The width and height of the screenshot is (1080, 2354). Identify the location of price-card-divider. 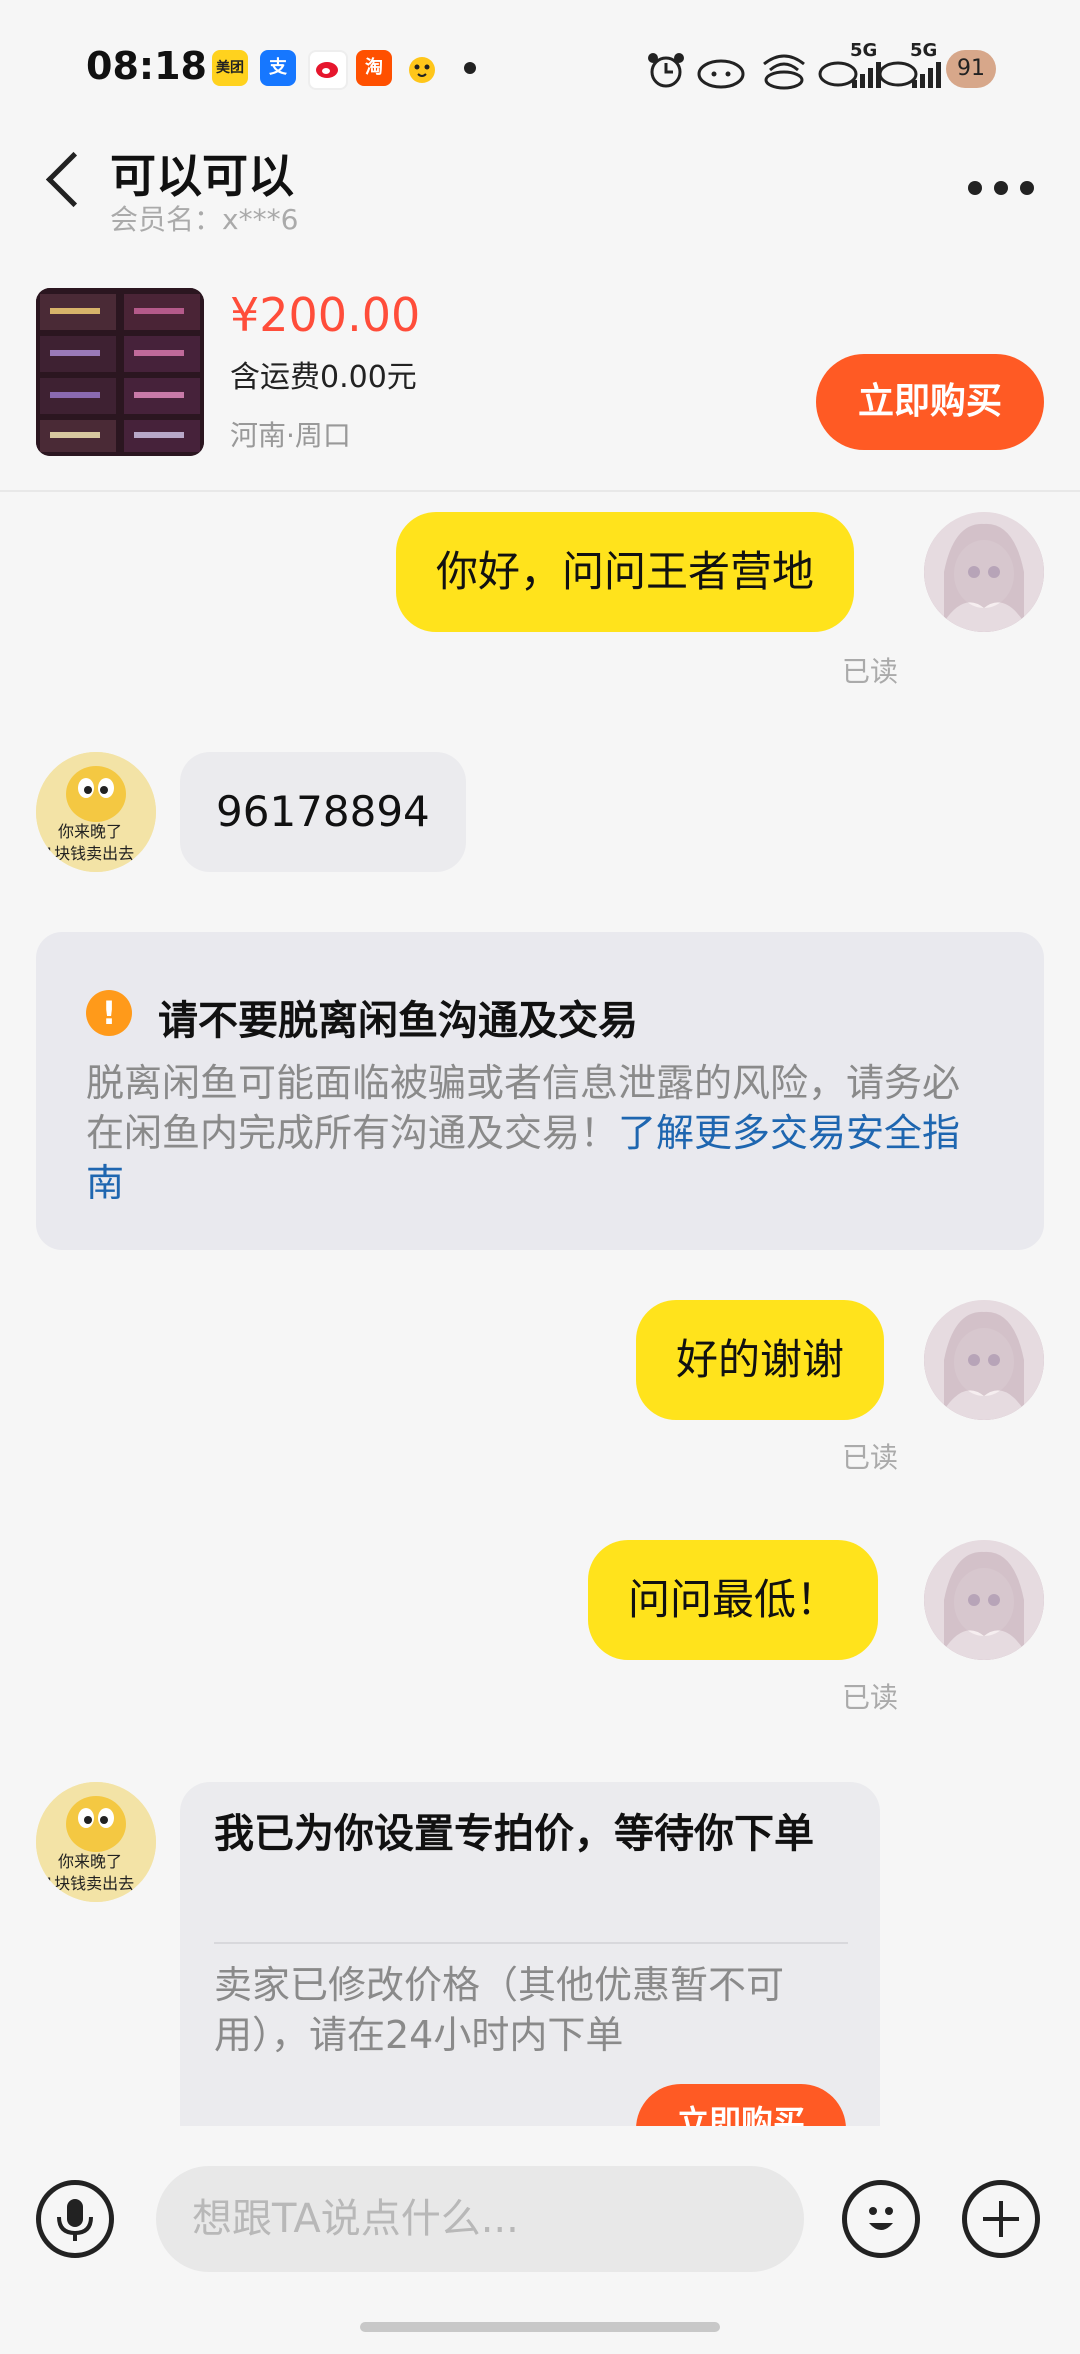
(531, 1943).